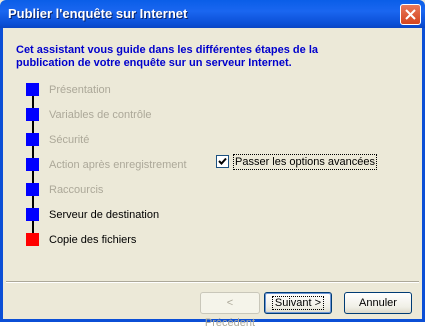  Describe the element at coordinates (32, 239) in the screenshot. I see `step-marker-current` at that location.